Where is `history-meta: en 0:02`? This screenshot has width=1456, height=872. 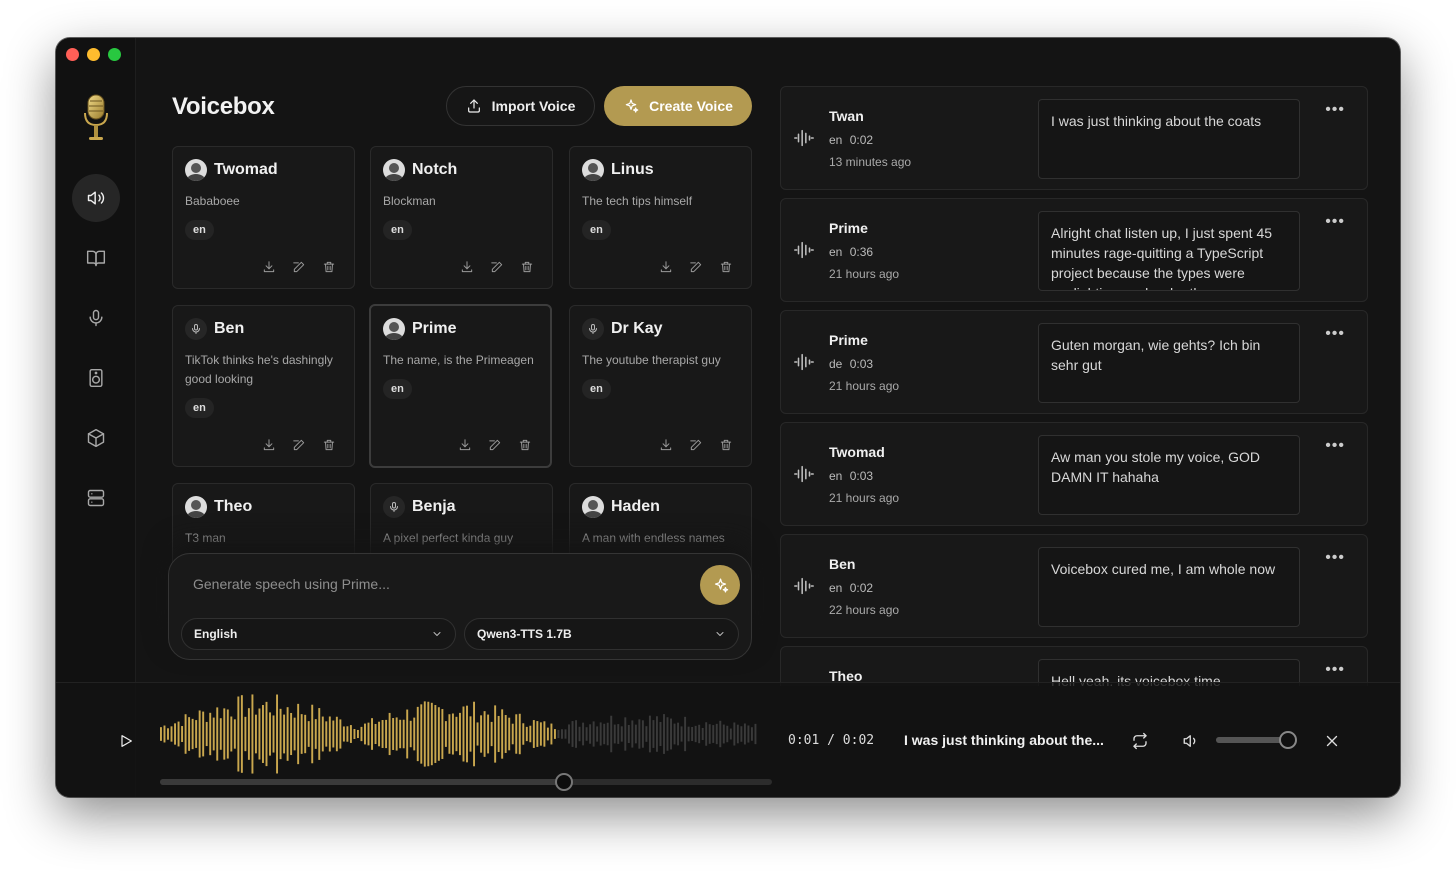 history-meta: en 0:02 is located at coordinates (851, 140).